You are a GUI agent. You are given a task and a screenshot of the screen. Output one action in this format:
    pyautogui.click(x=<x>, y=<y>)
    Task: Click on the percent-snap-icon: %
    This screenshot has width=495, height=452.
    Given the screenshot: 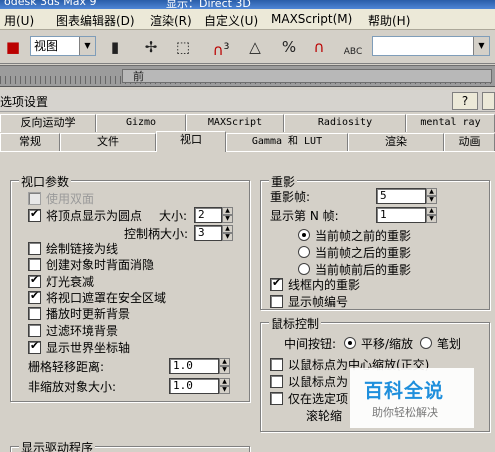 What is the action you would take?
    pyautogui.click(x=289, y=47)
    